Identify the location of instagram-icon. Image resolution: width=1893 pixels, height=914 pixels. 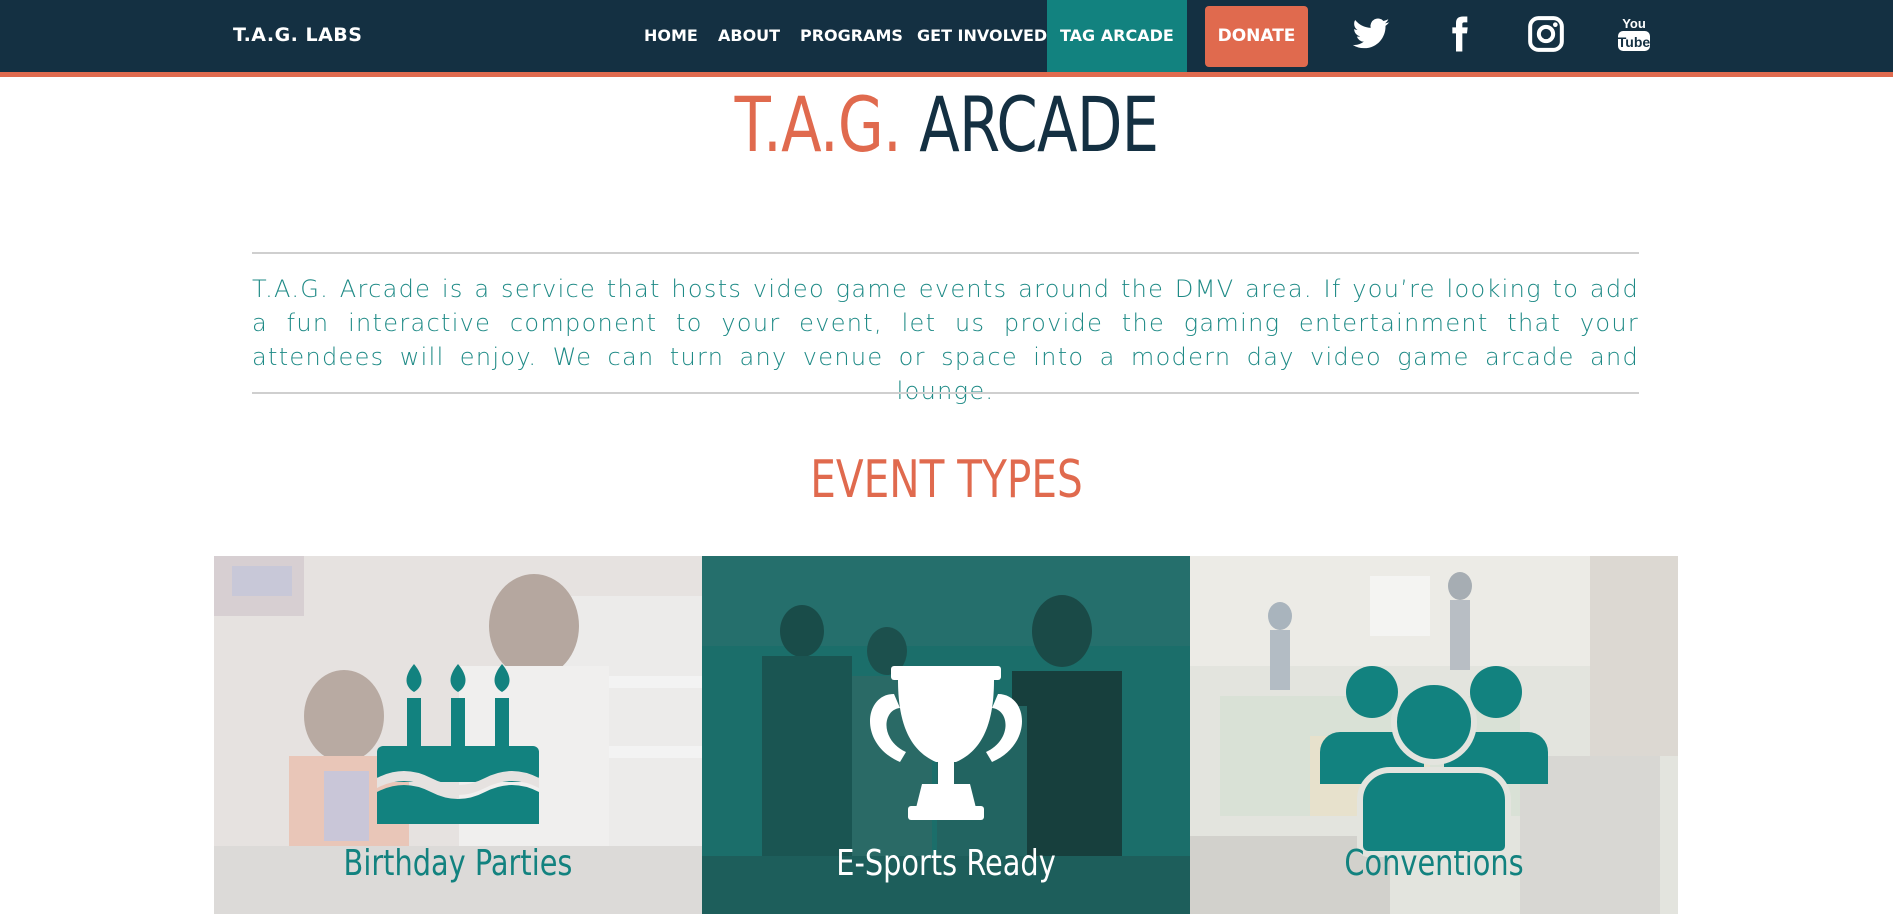
(1546, 34).